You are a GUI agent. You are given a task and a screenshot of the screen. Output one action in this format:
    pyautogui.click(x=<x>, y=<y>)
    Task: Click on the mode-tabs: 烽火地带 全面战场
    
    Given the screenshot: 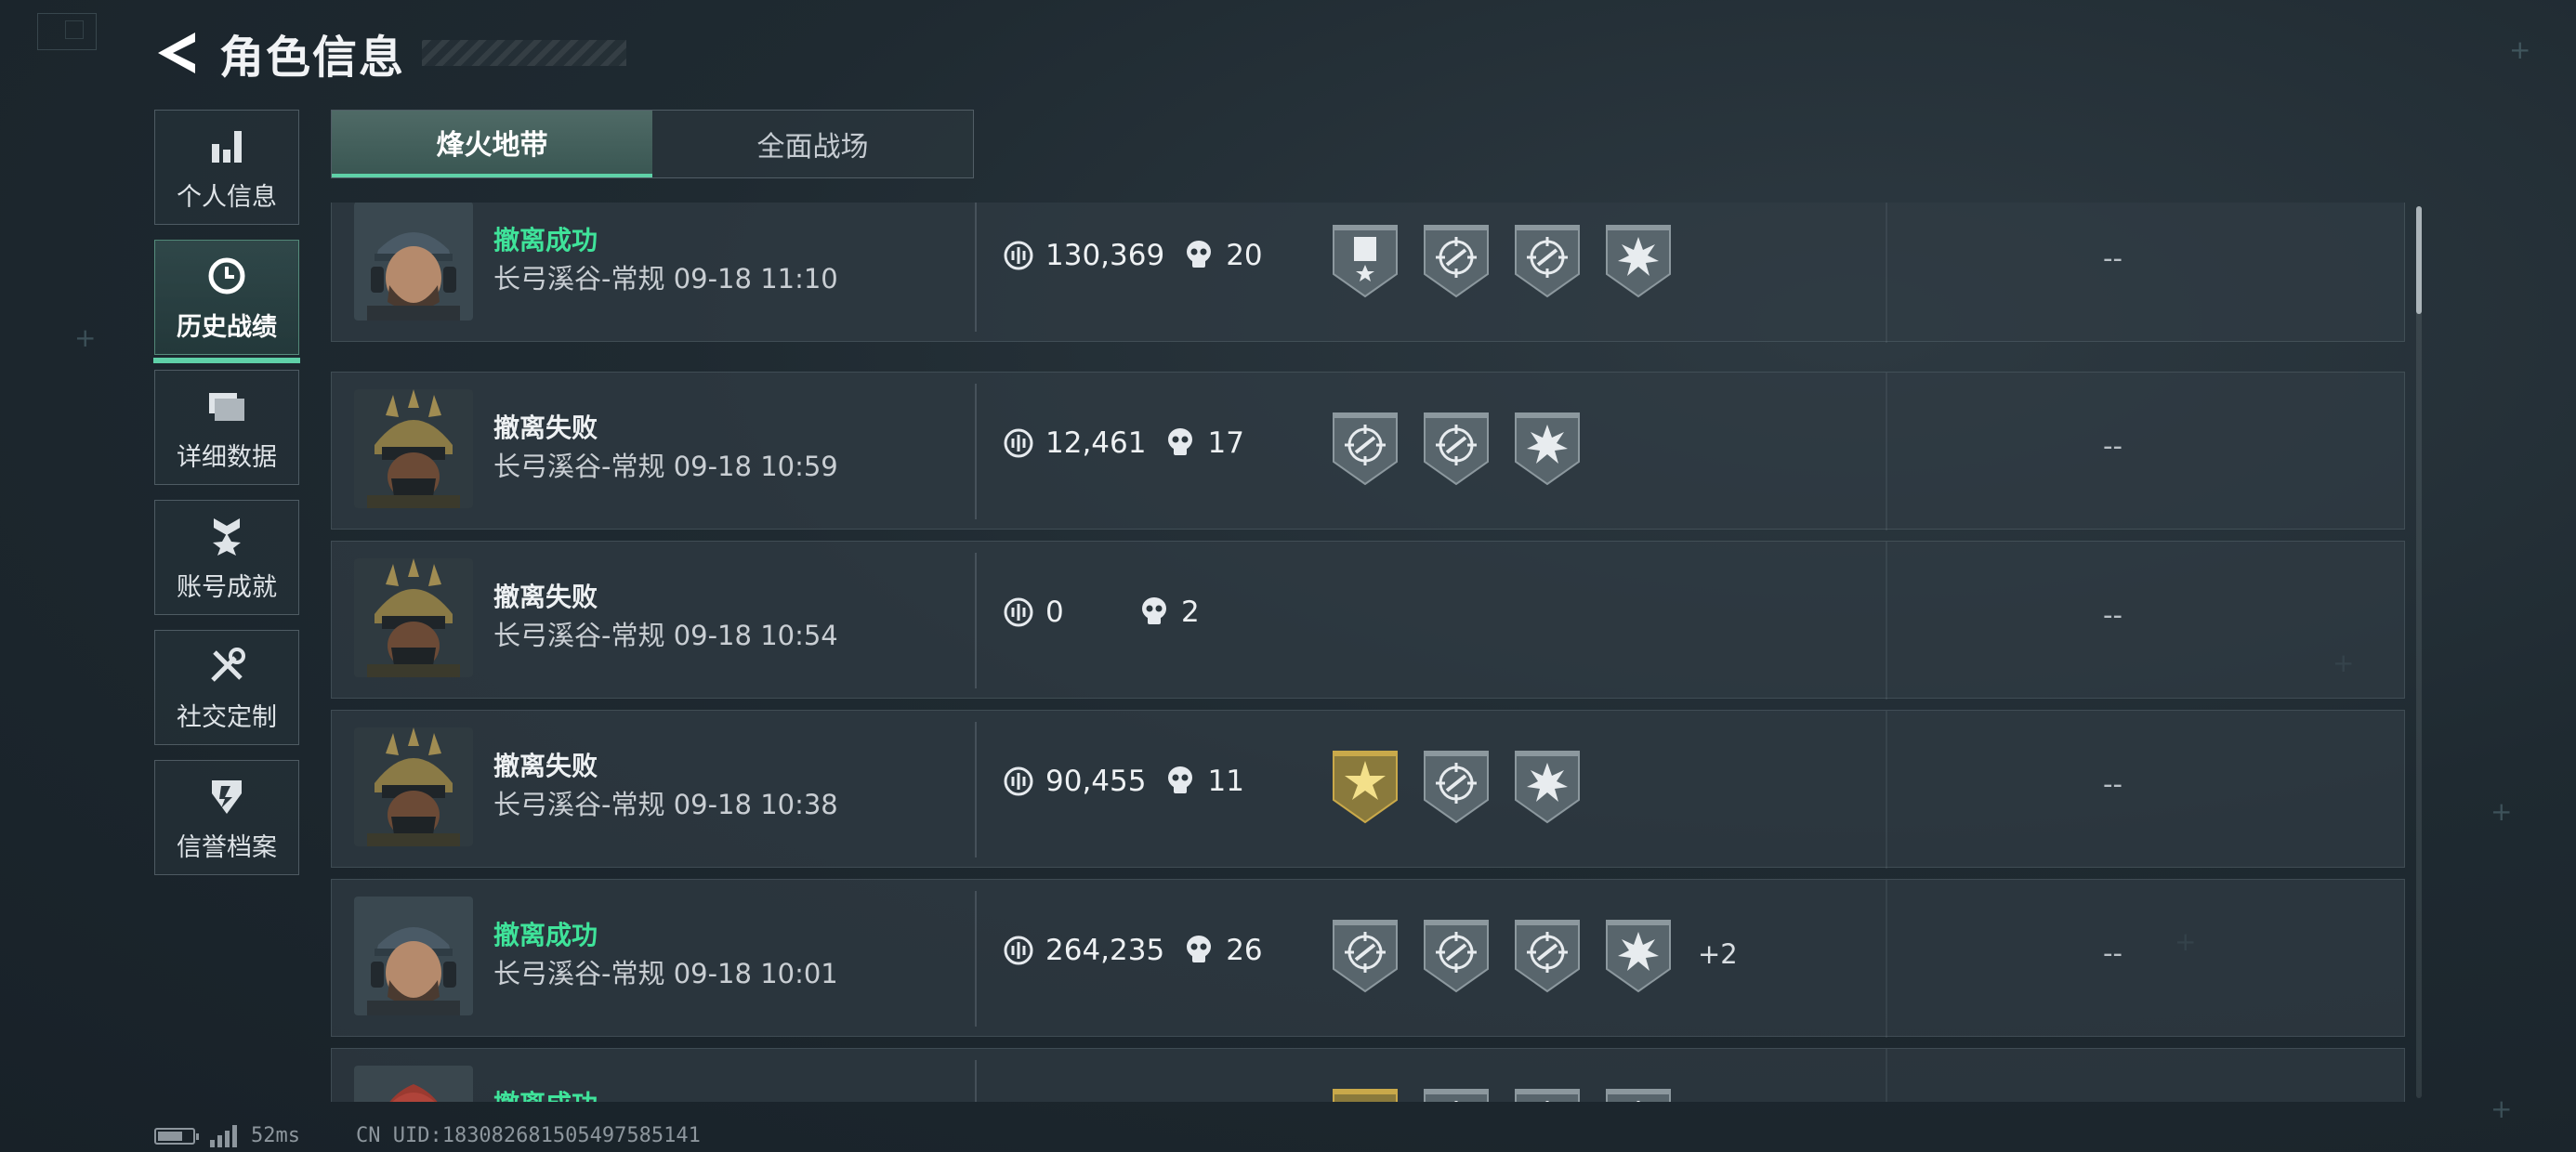 What is the action you would take?
    pyautogui.click(x=652, y=144)
    